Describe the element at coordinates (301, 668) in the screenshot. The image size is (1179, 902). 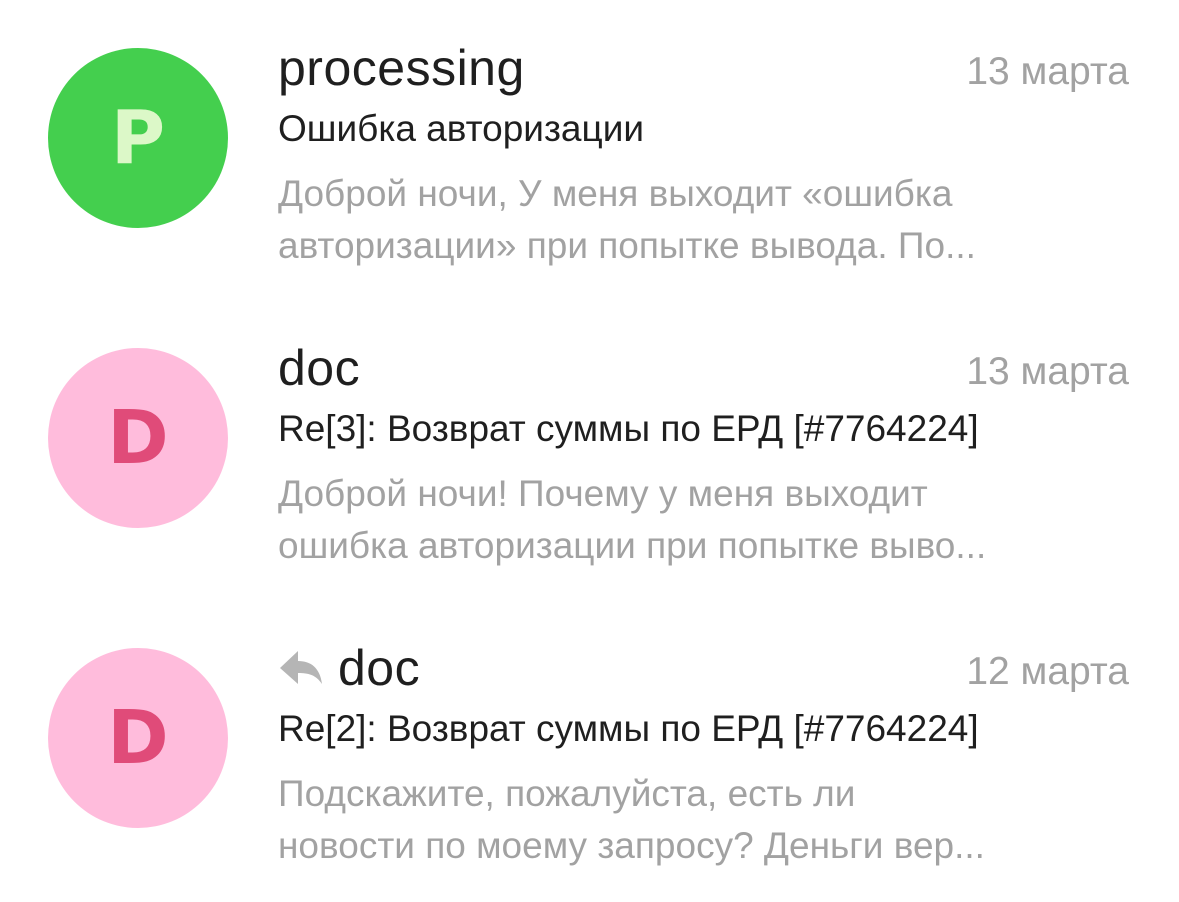
I see `reply-arrow-icon` at that location.